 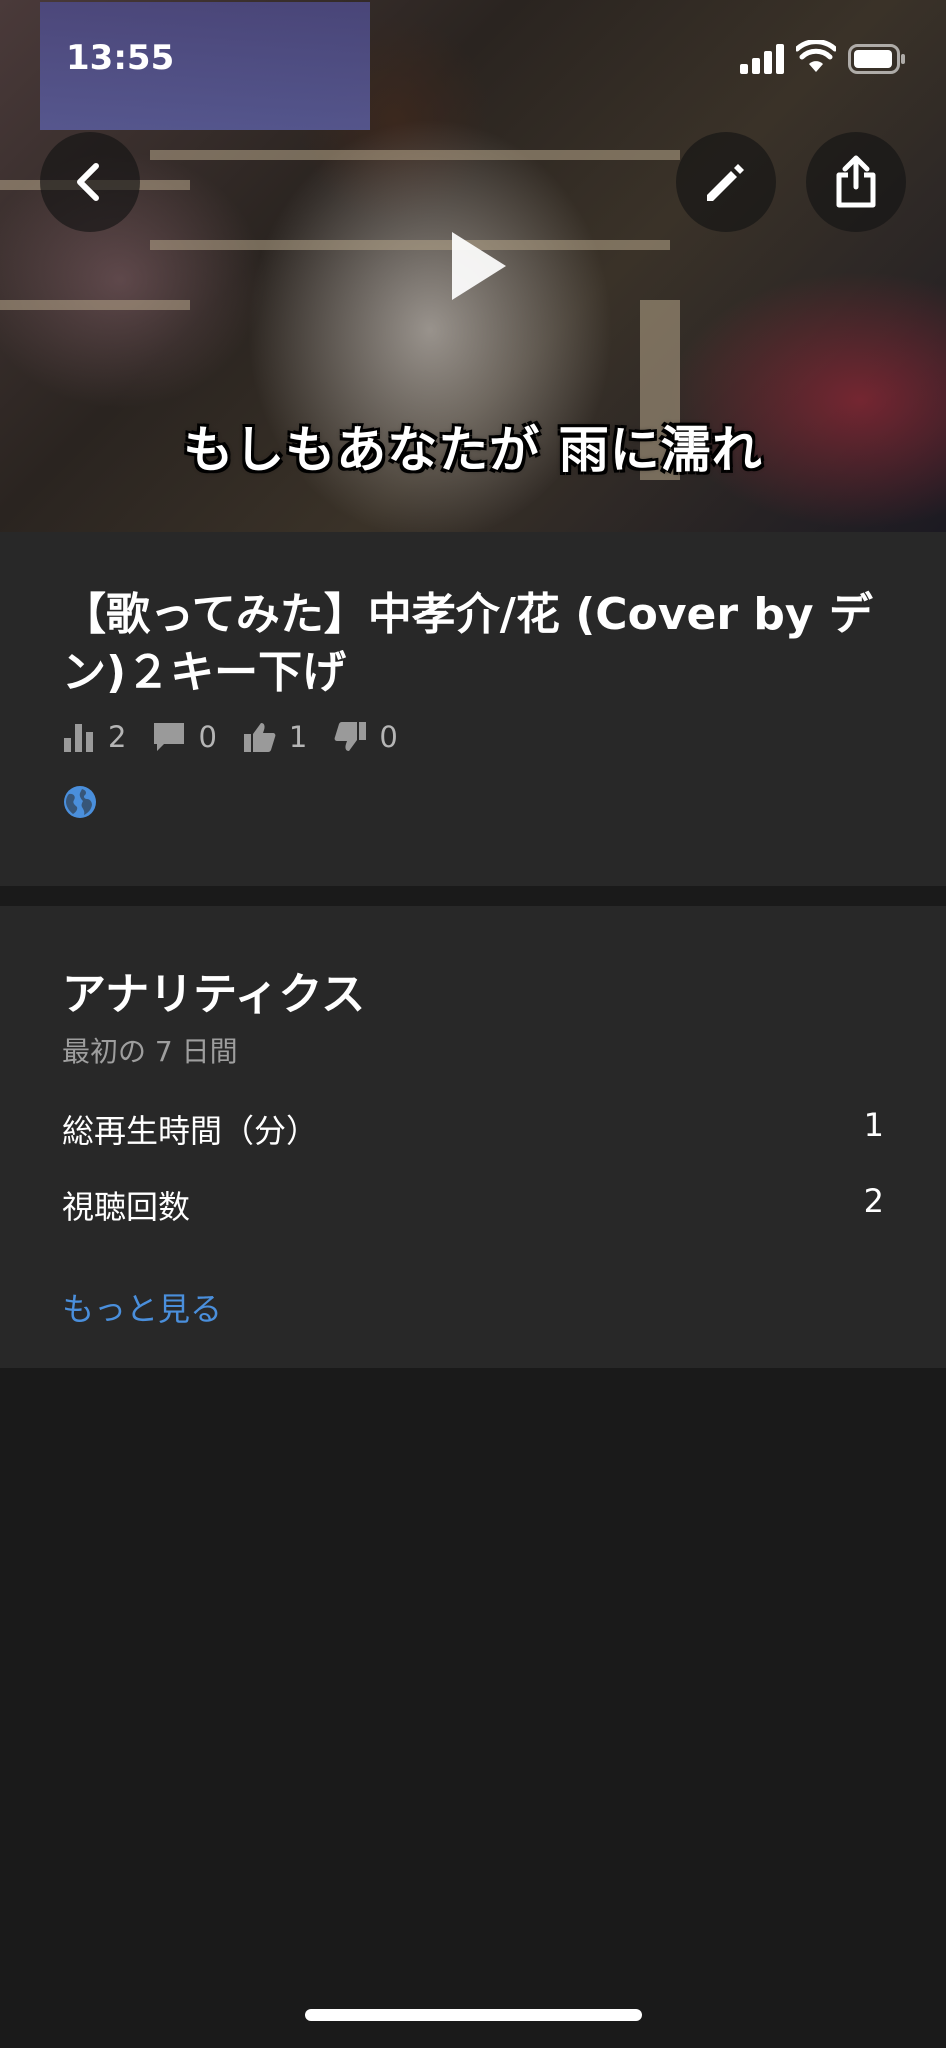 What do you see at coordinates (473, 449) in the screenshot?
I see `video-caption: もしもあなたが 雨に濡れ` at bounding box center [473, 449].